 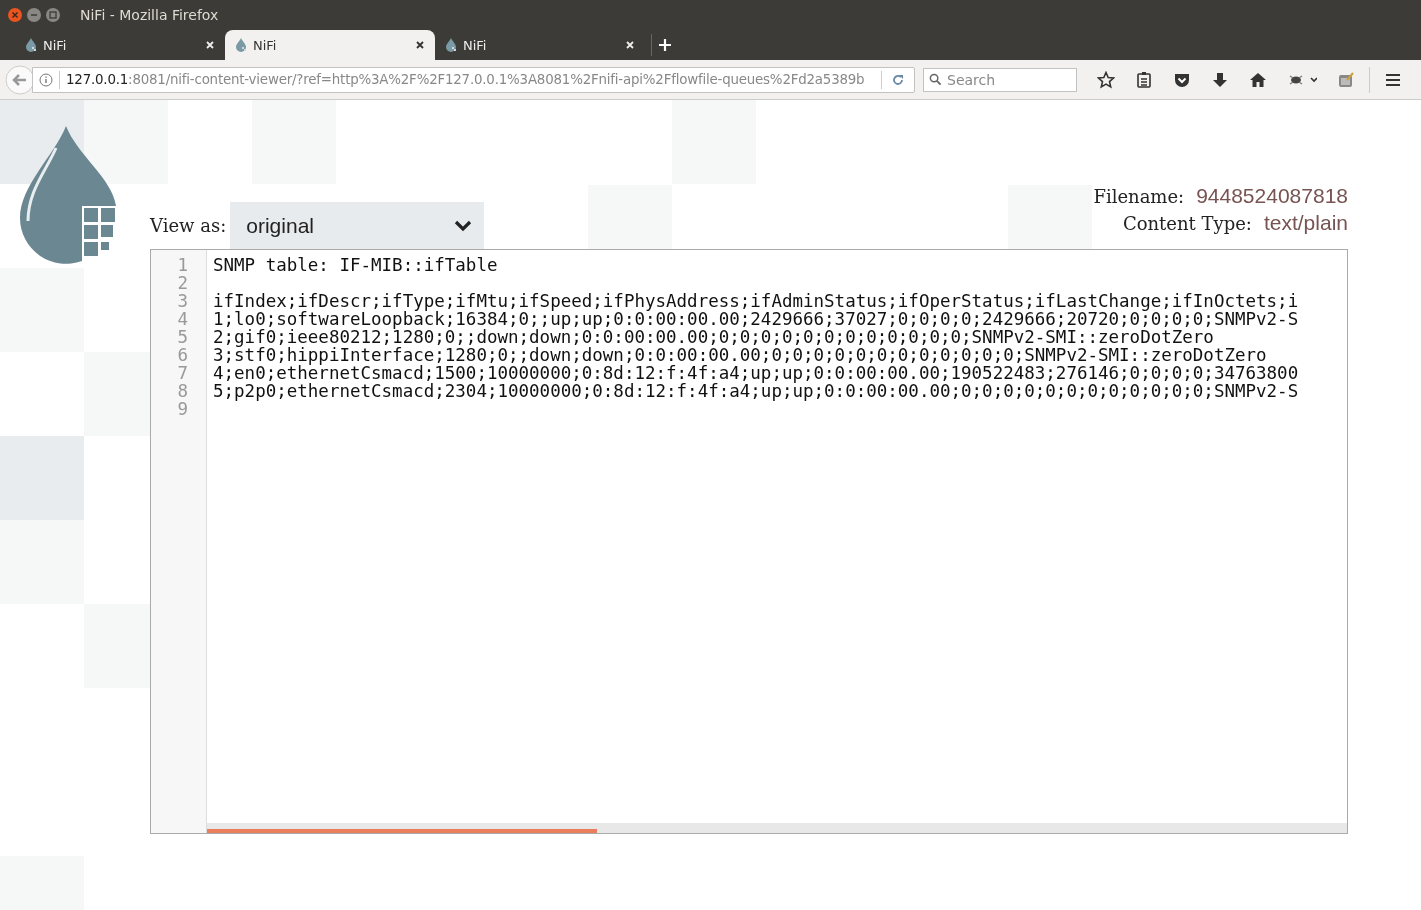 What do you see at coordinates (1220, 79) in the screenshot?
I see `download-icon` at bounding box center [1220, 79].